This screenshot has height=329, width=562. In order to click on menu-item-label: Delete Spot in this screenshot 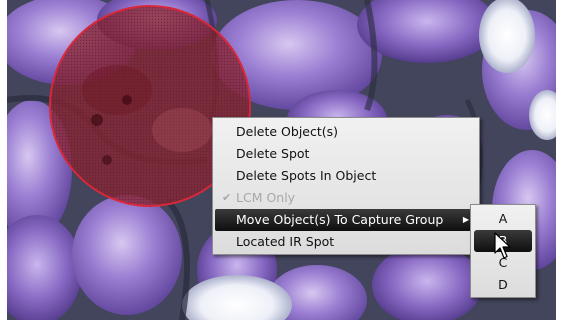, I will do `click(273, 153)`.